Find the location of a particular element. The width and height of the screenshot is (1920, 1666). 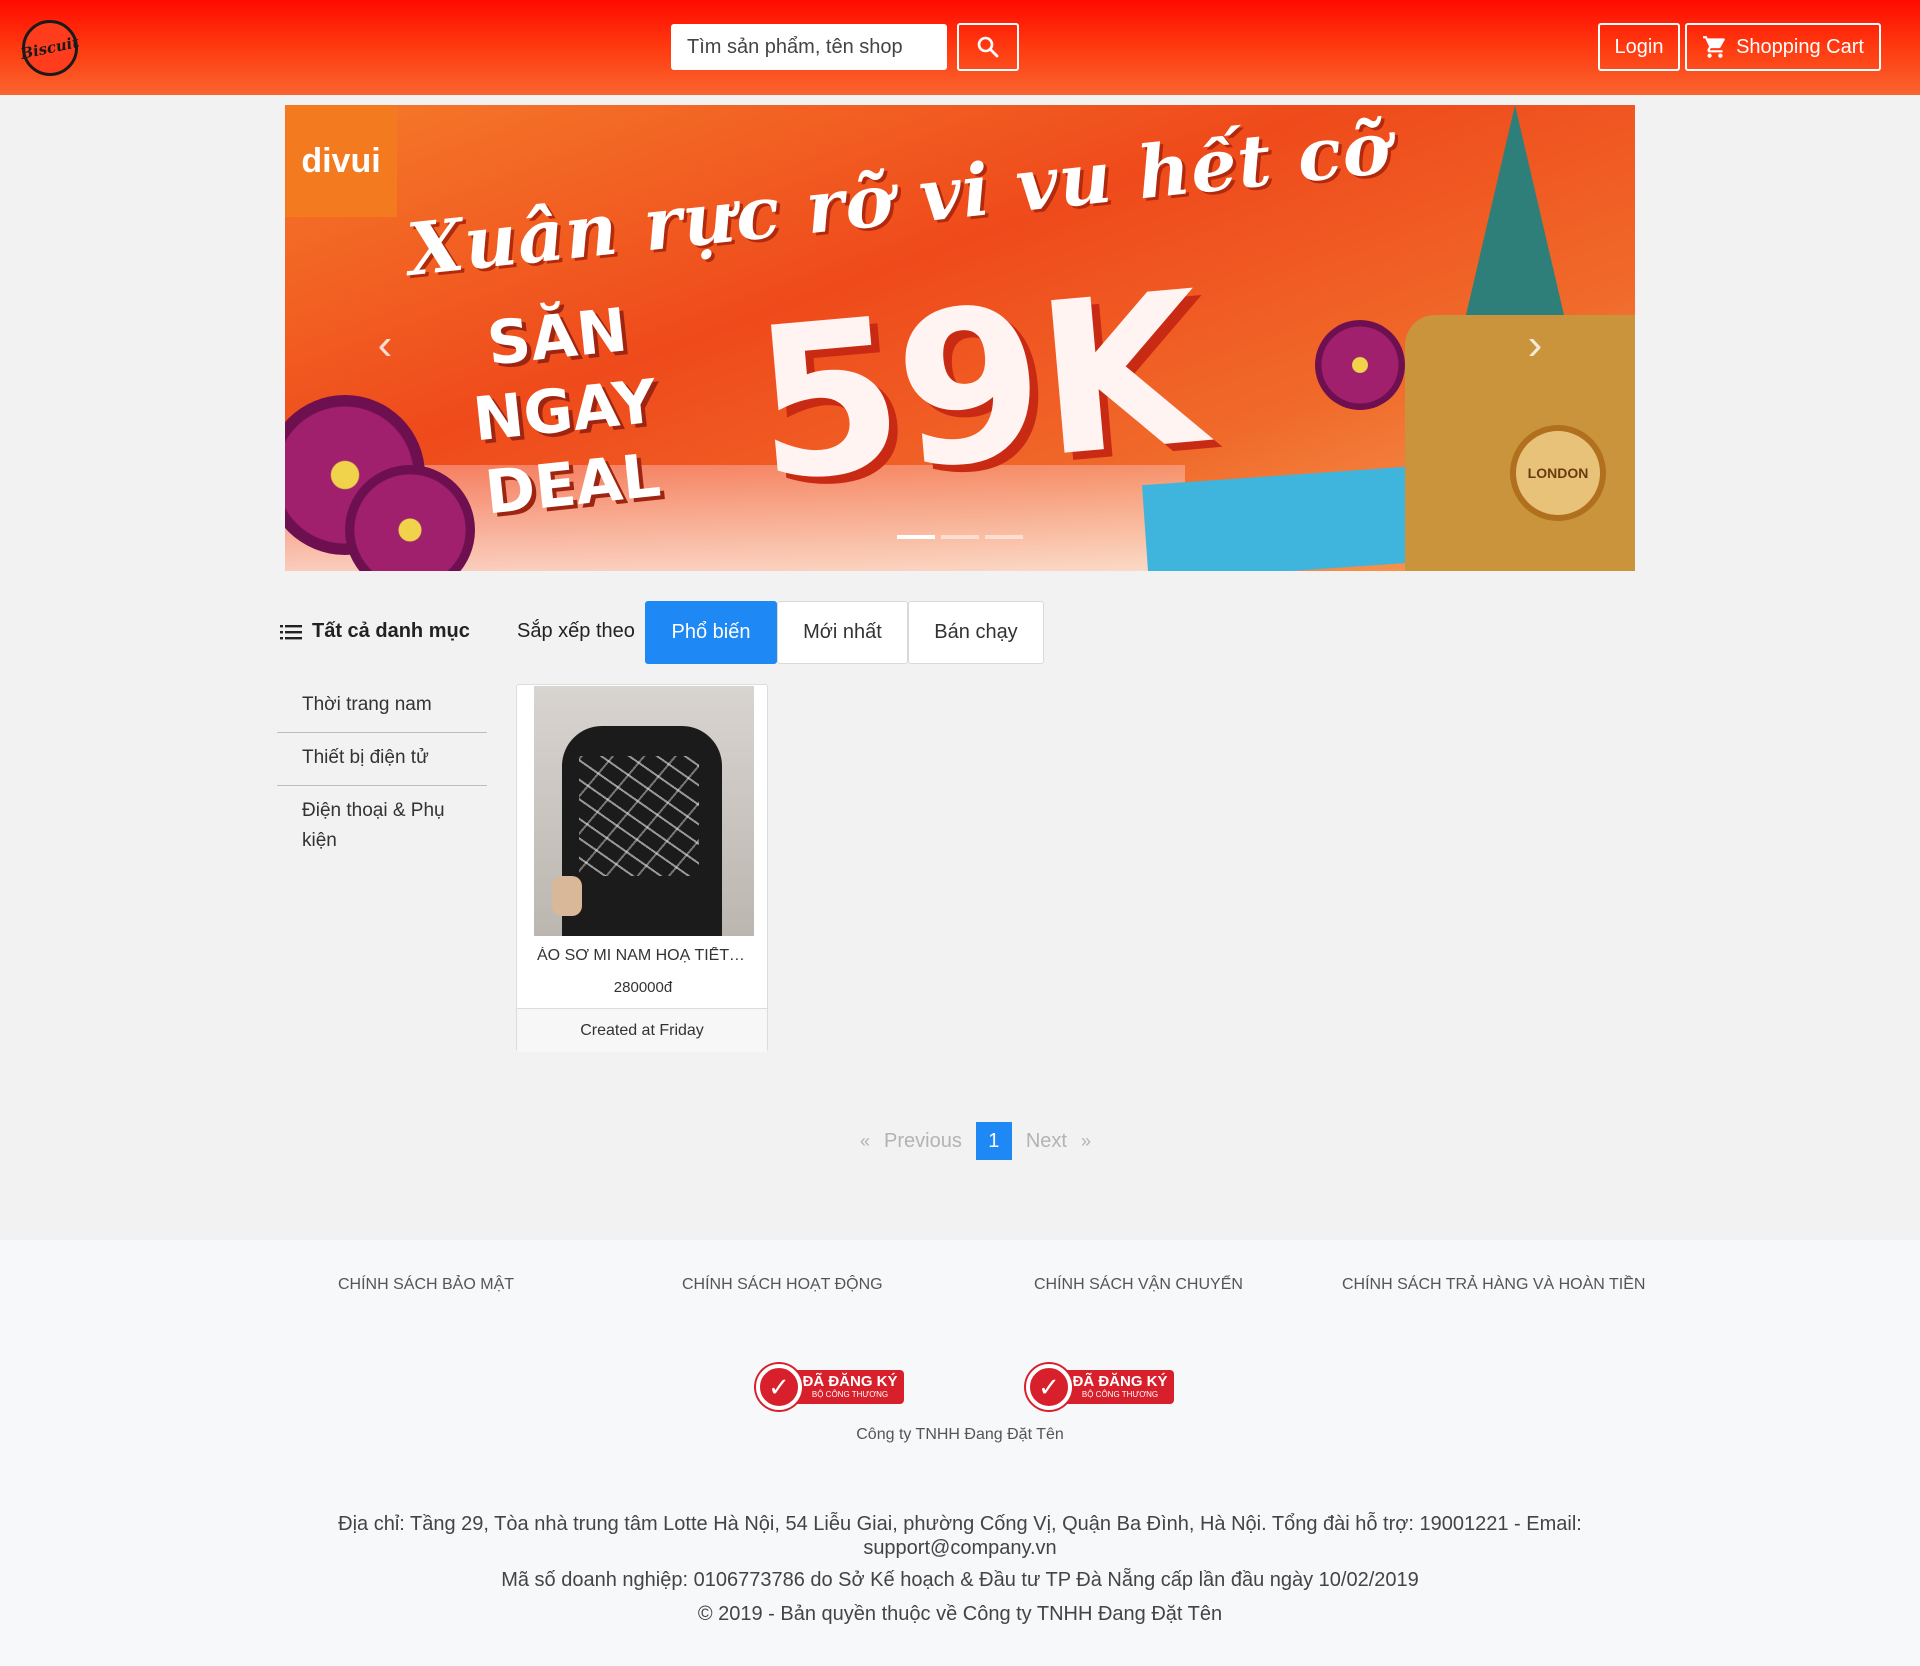

banner-cta: SĂN NGAY DEAL is located at coordinates (567, 412).